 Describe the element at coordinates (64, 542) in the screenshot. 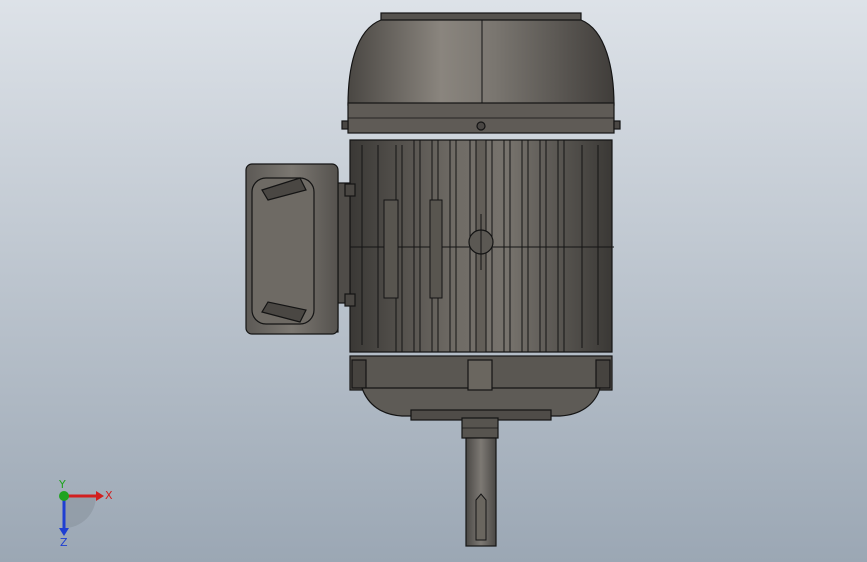

I see `z-axis-label: Z` at that location.